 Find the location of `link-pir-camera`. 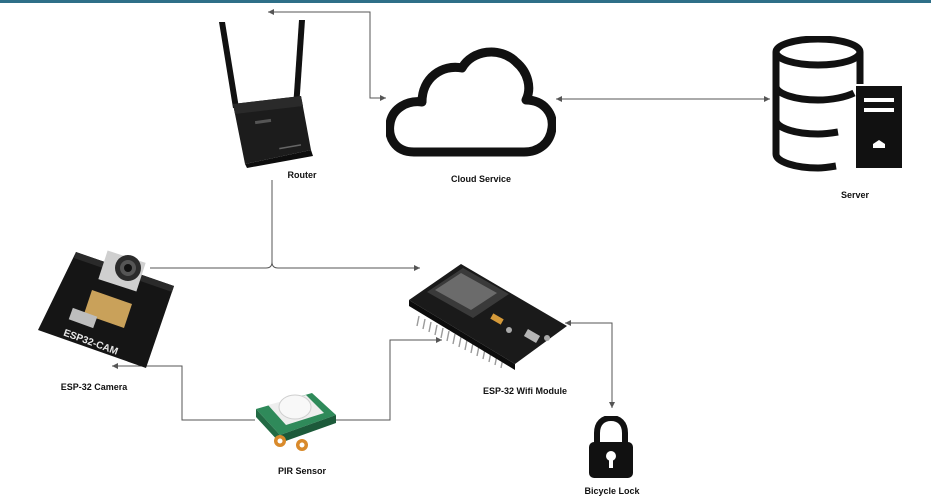

link-pir-camera is located at coordinates (183, 392).